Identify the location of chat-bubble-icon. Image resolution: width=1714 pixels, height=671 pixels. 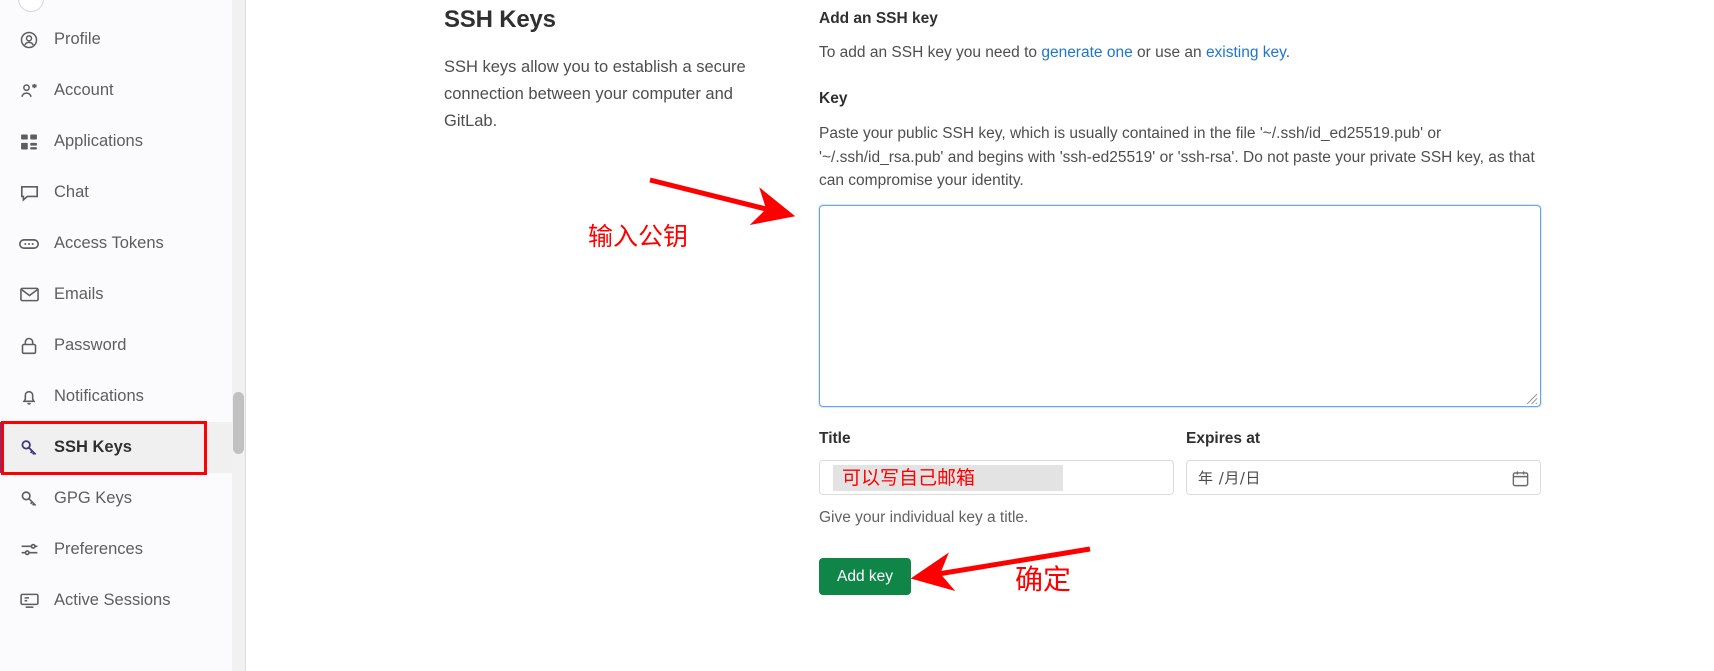
(29, 193).